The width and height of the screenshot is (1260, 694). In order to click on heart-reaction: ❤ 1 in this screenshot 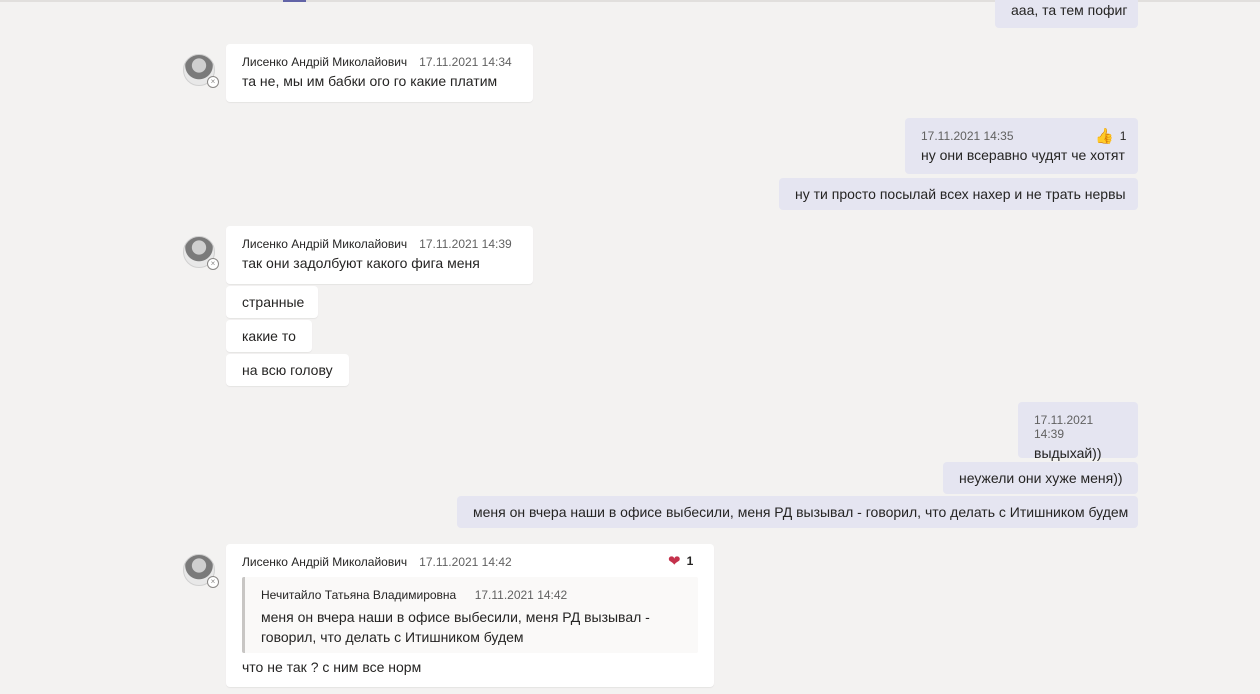, I will do `click(680, 561)`.